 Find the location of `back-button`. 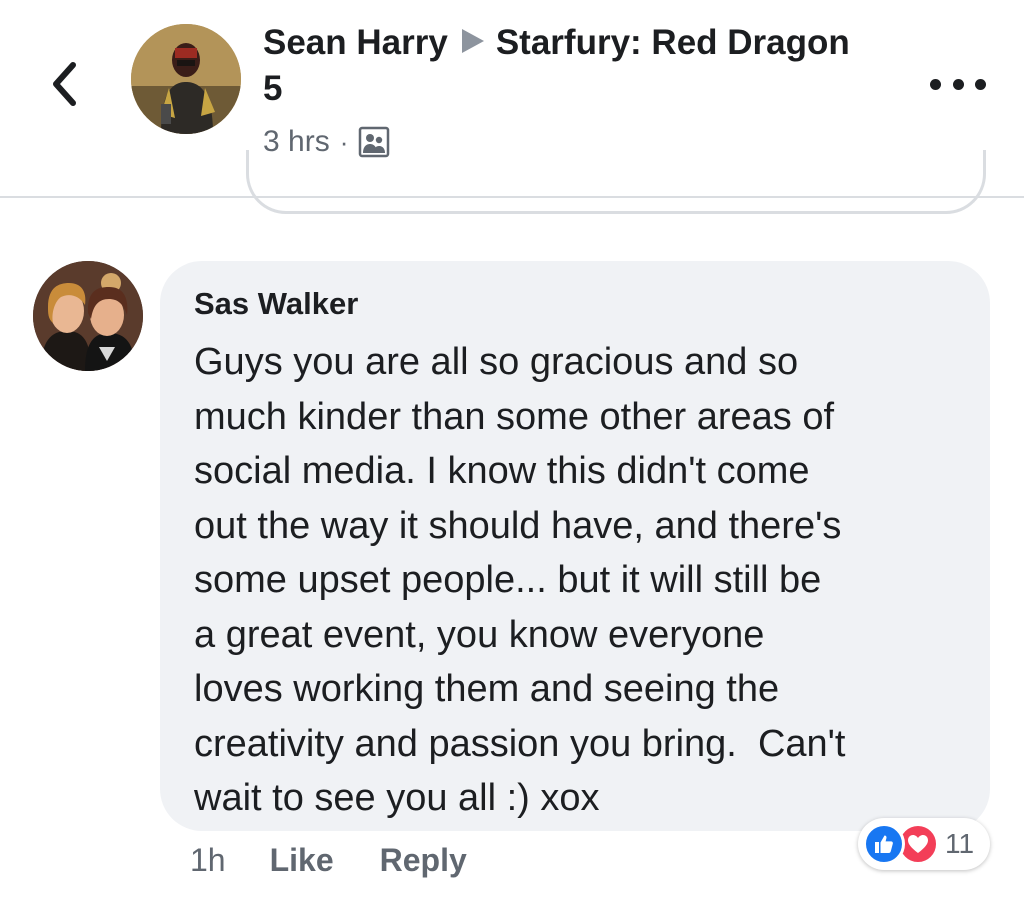

back-button is located at coordinates (64, 84).